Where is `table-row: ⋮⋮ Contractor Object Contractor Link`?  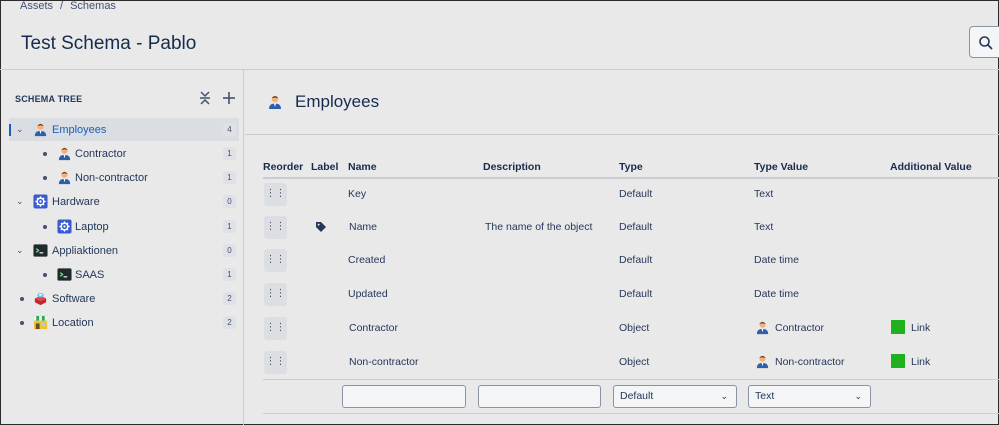
table-row: ⋮⋮ Contractor Object Contractor Link is located at coordinates (631, 329).